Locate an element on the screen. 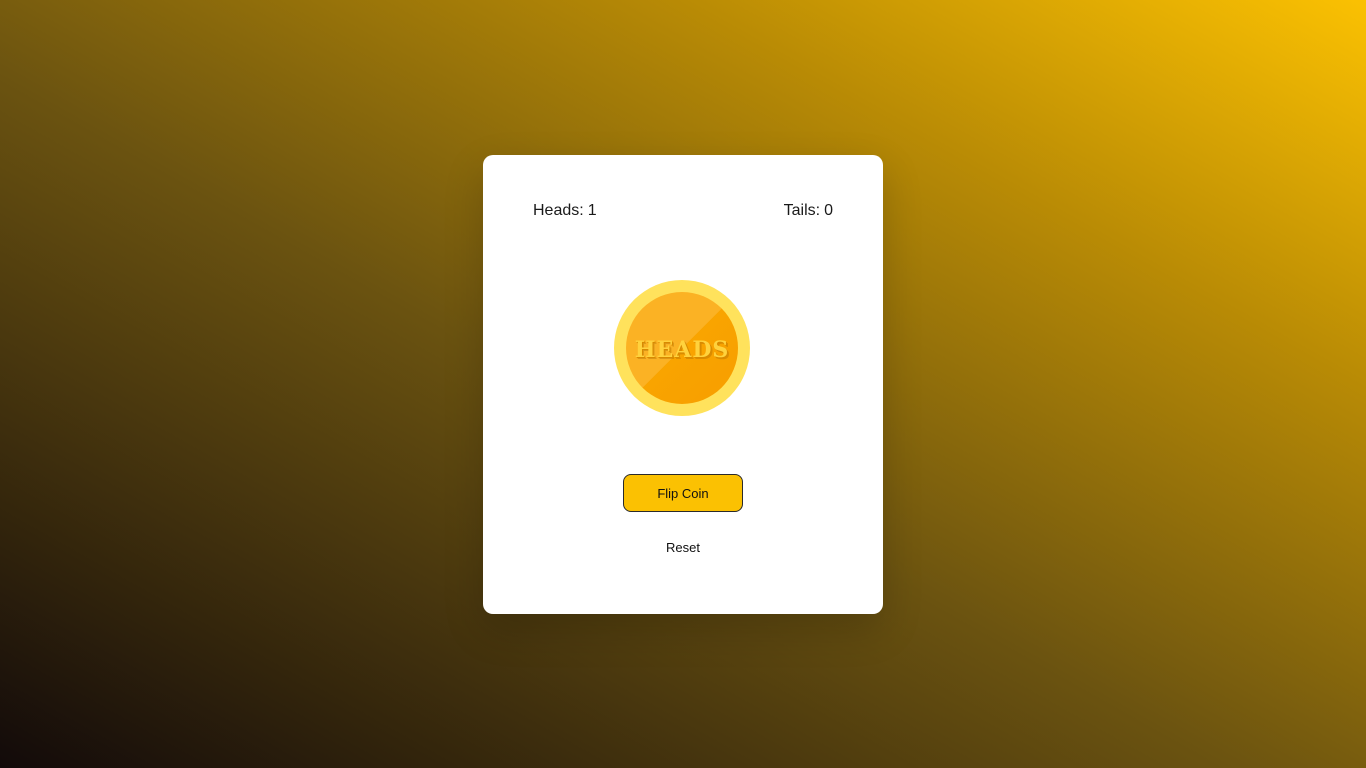  heads-count: 1 is located at coordinates (592, 210).